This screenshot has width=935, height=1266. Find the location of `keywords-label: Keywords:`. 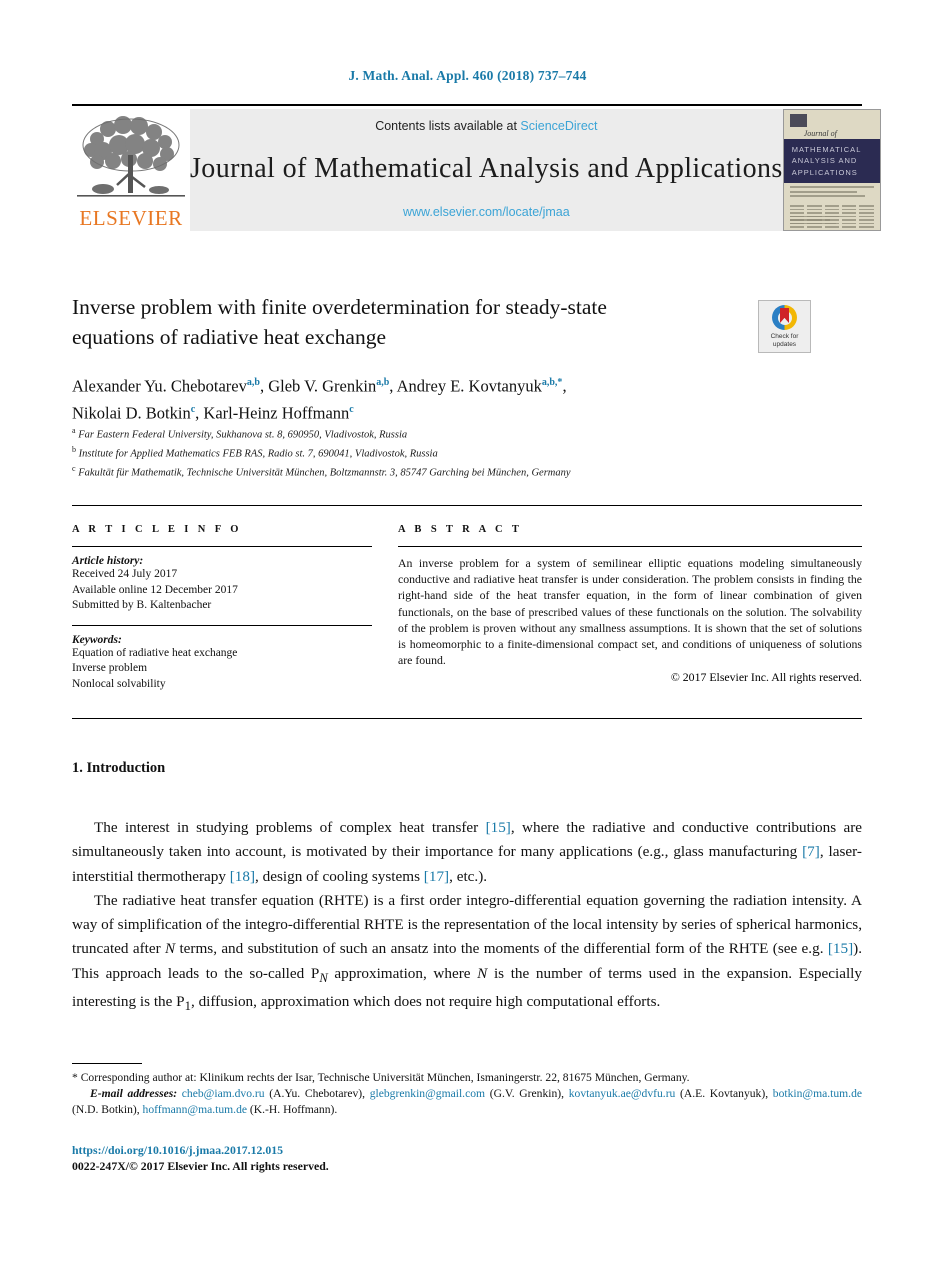

keywords-label: Keywords: is located at coordinates (97, 639).